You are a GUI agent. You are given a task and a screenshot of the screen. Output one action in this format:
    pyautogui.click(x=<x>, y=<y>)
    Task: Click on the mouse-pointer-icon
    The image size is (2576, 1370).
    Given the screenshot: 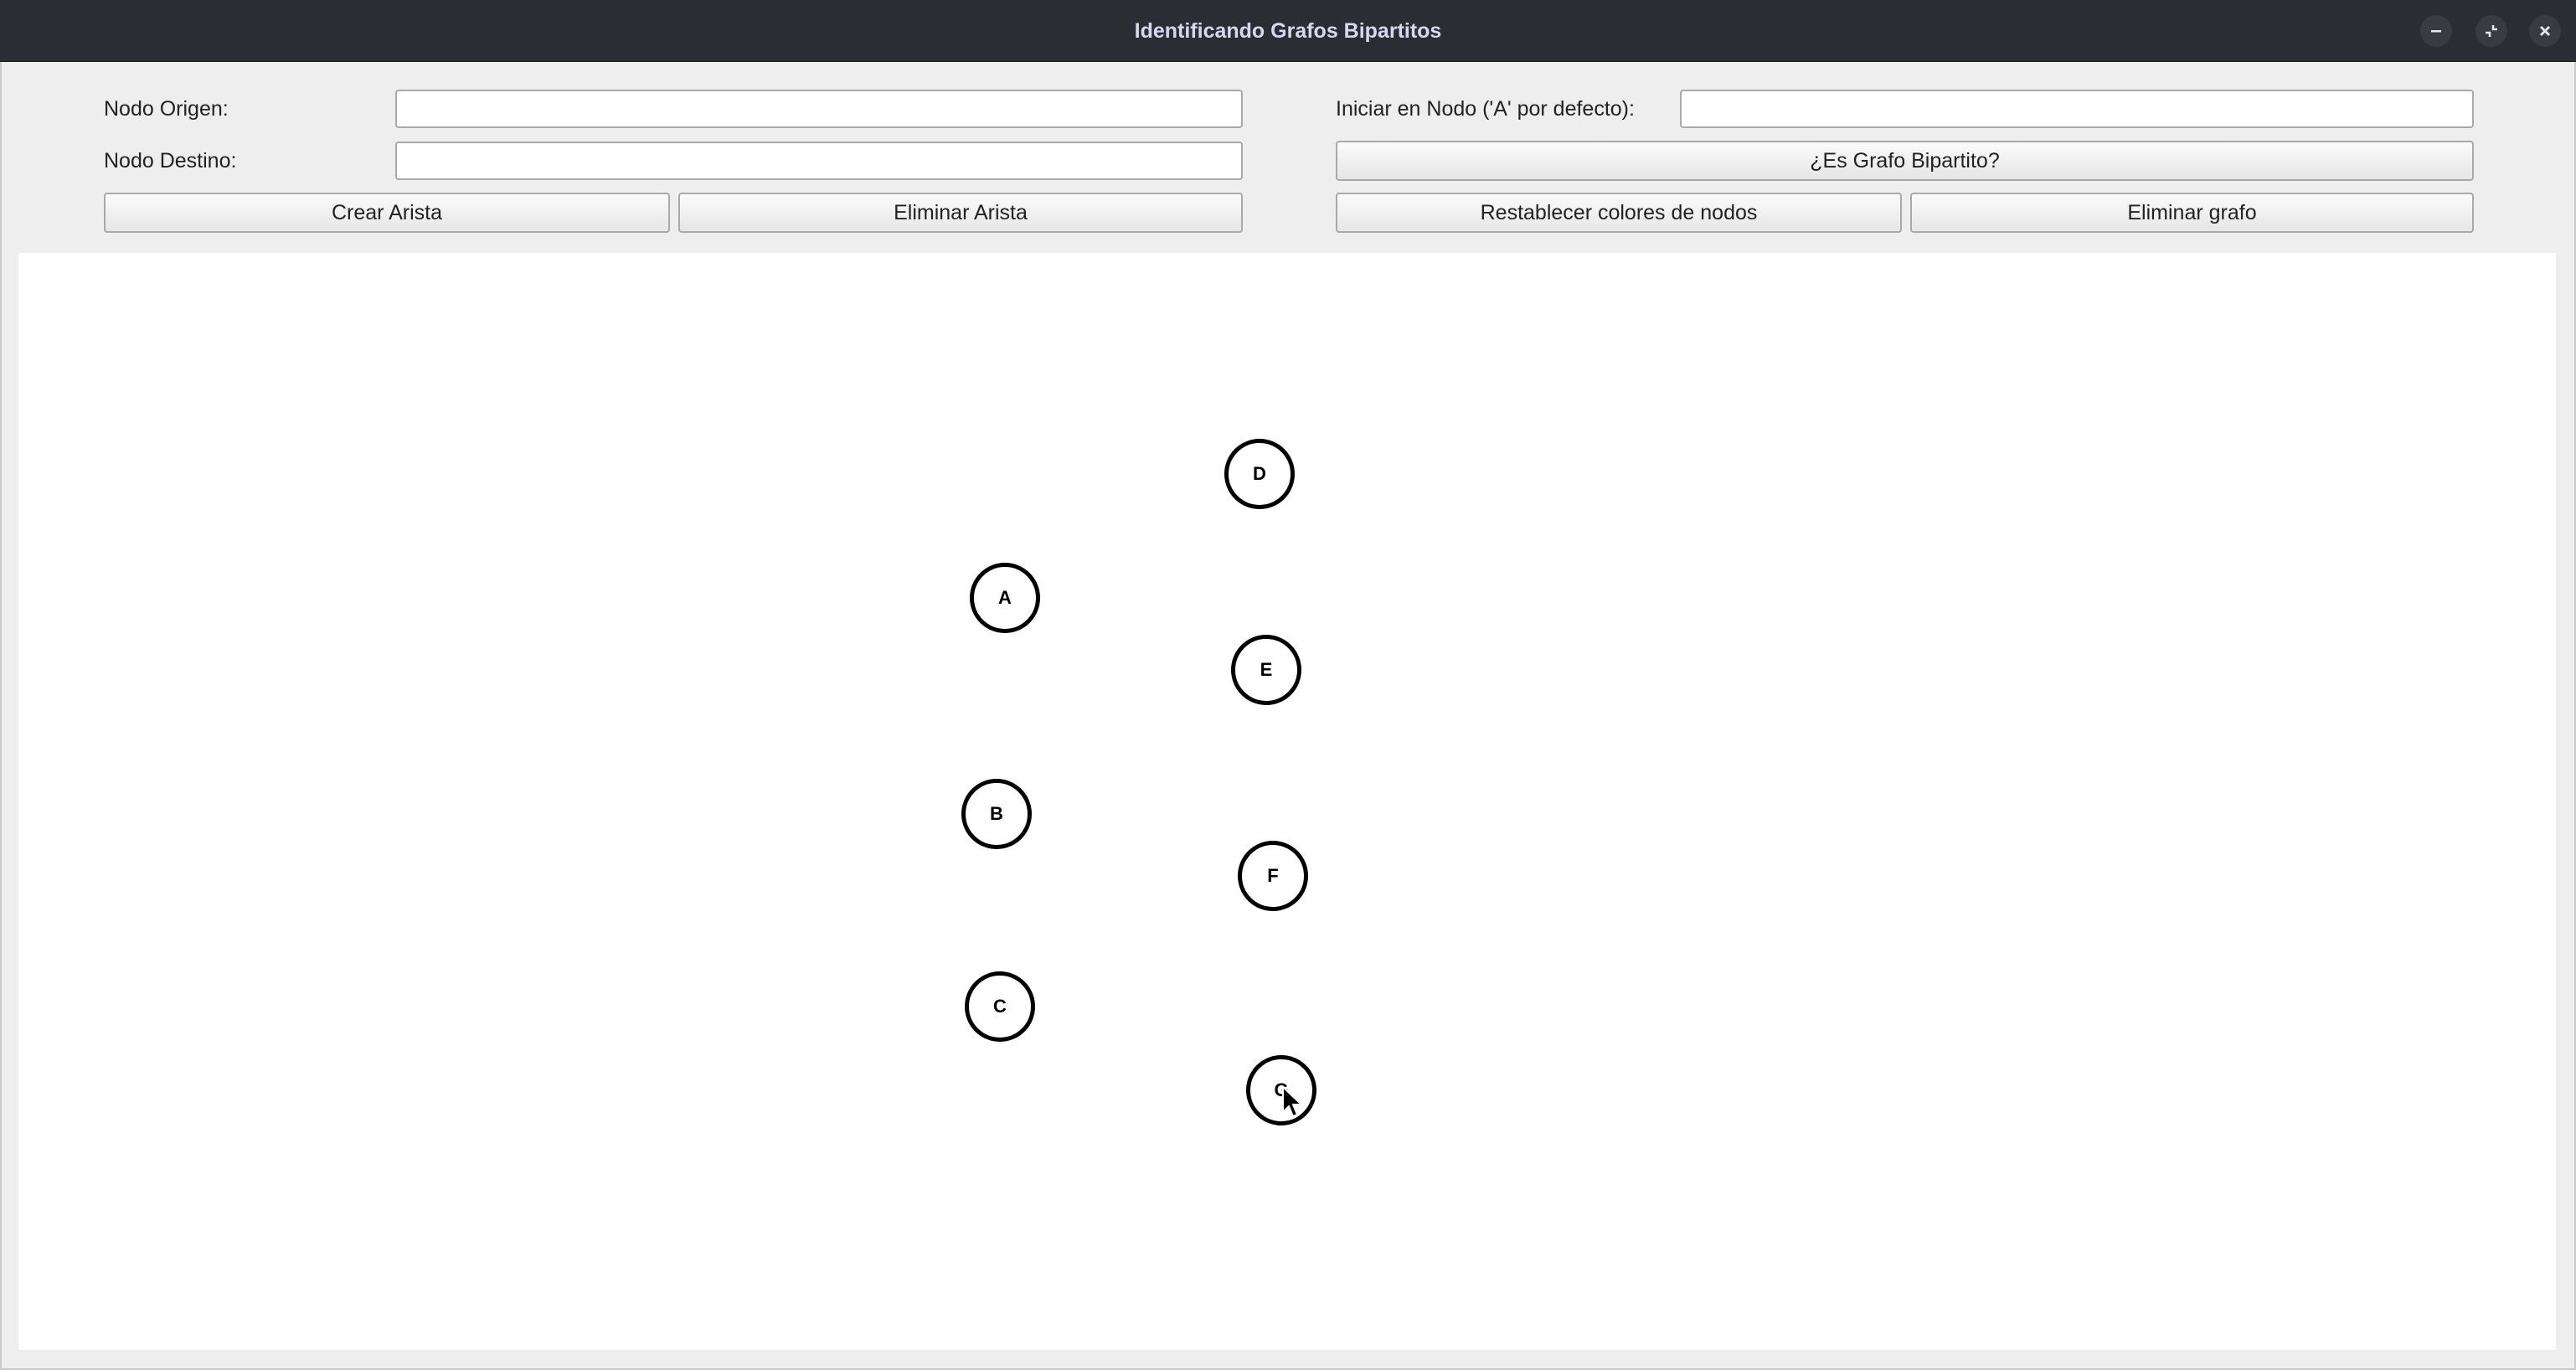 What is the action you would take?
    pyautogui.click(x=1292, y=1101)
    